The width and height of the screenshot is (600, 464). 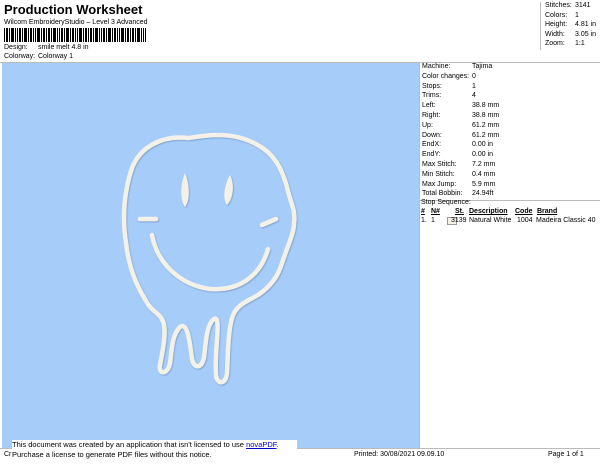 What do you see at coordinates (566, 220) in the screenshot?
I see `cell-brand: Madeira Classic 40` at bounding box center [566, 220].